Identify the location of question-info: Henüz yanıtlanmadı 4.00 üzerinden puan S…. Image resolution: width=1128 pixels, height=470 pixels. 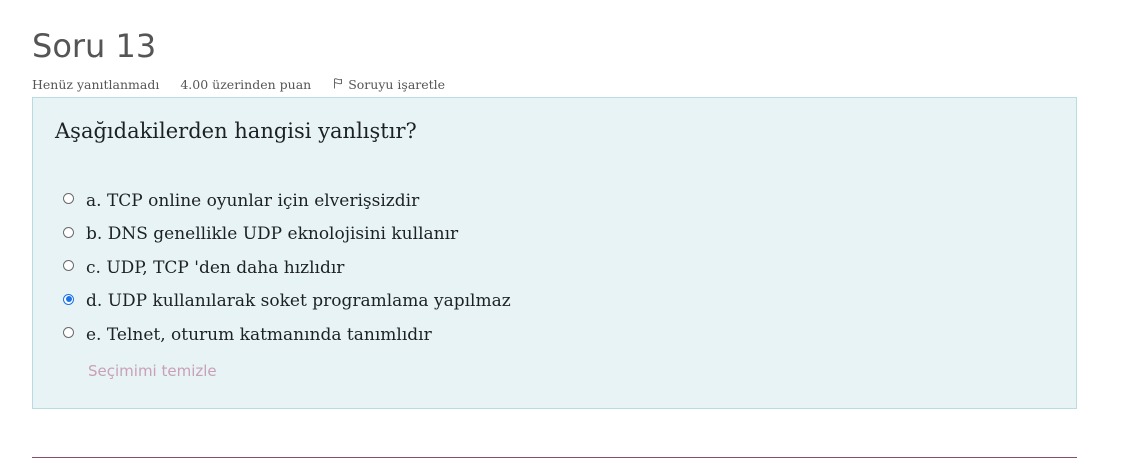
(238, 84).